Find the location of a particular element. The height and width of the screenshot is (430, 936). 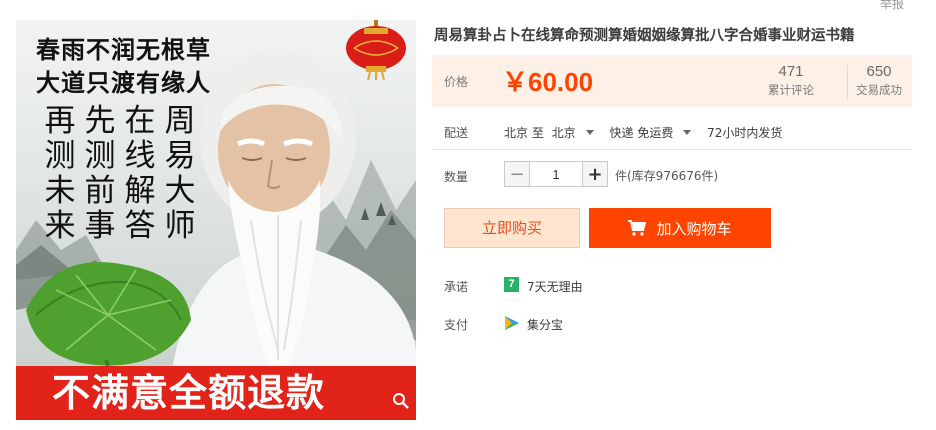

reviews-count: 471 is located at coordinates (791, 71).